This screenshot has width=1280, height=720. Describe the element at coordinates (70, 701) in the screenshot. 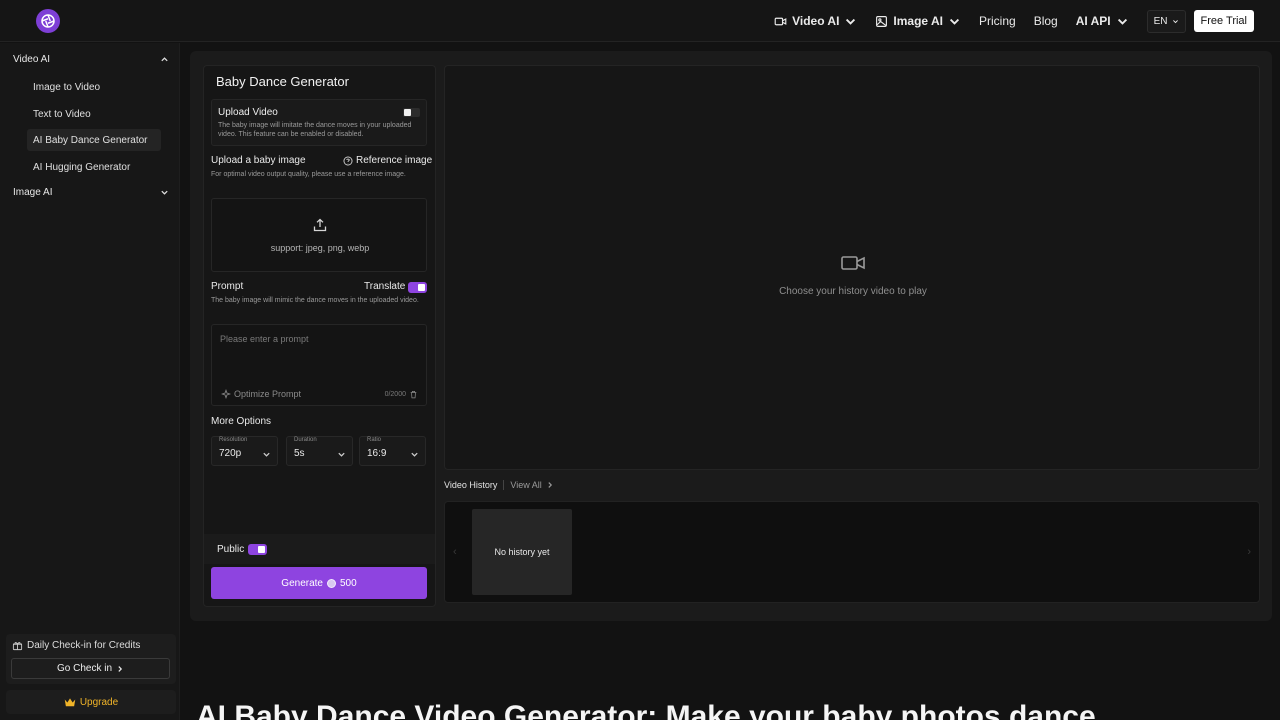

I see `crown-icon` at that location.